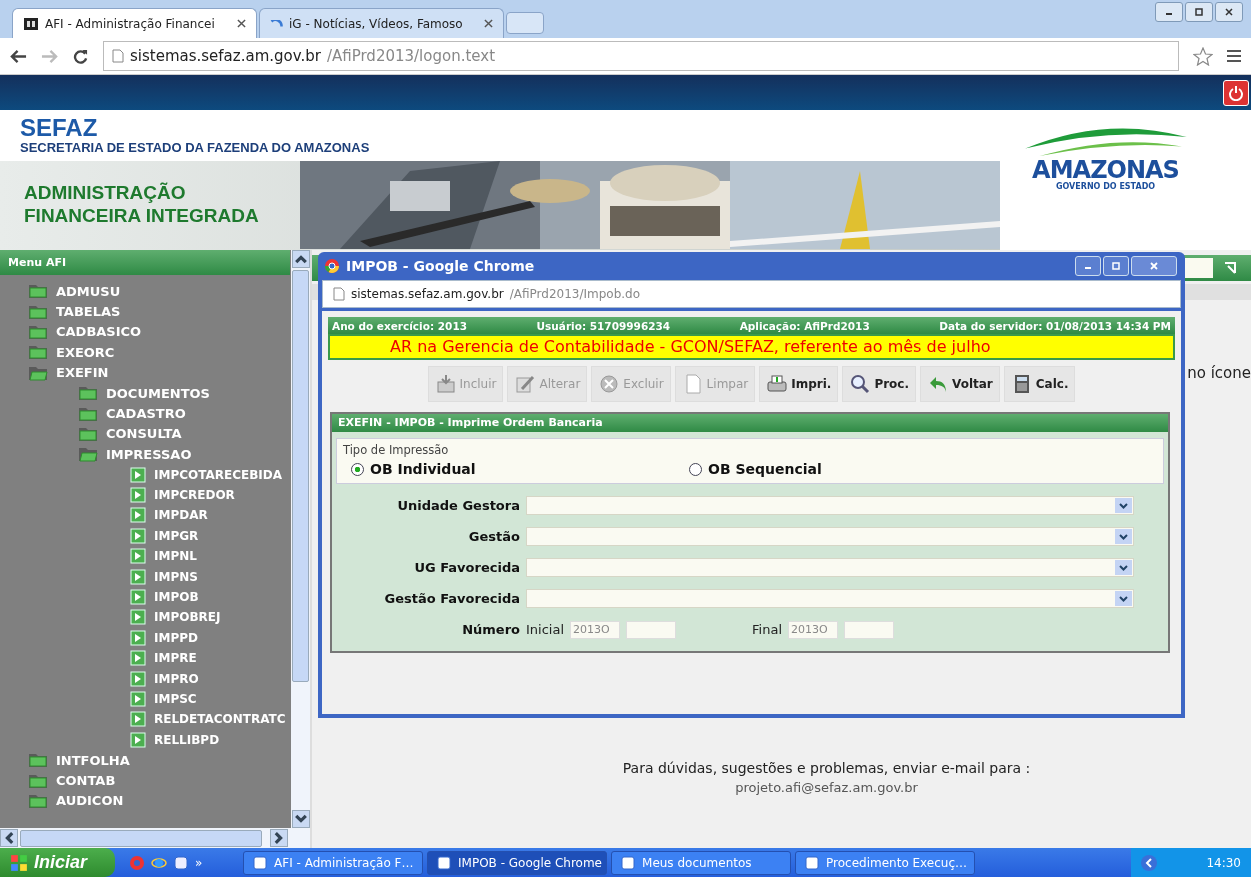  What do you see at coordinates (517, 862) in the screenshot?
I see `taskbar-button: IMPOB - Google Chrome` at bounding box center [517, 862].